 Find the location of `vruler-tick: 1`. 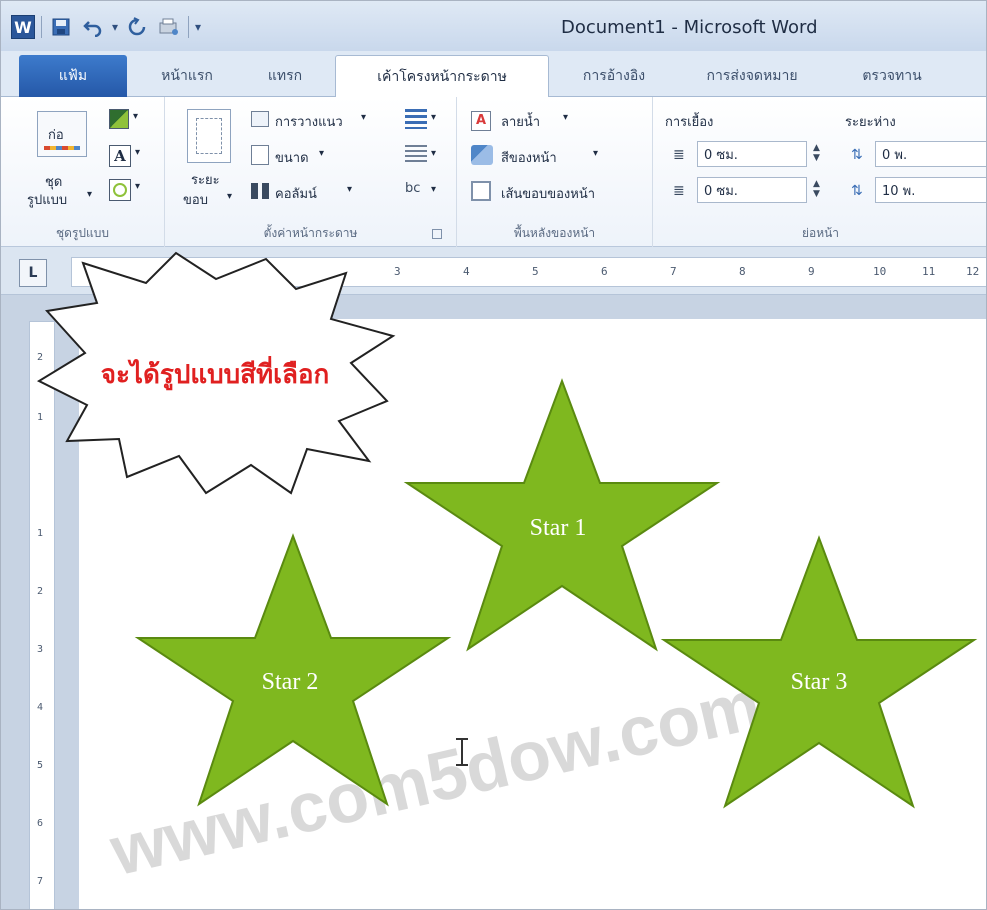

vruler-tick: 1 is located at coordinates (40, 533).